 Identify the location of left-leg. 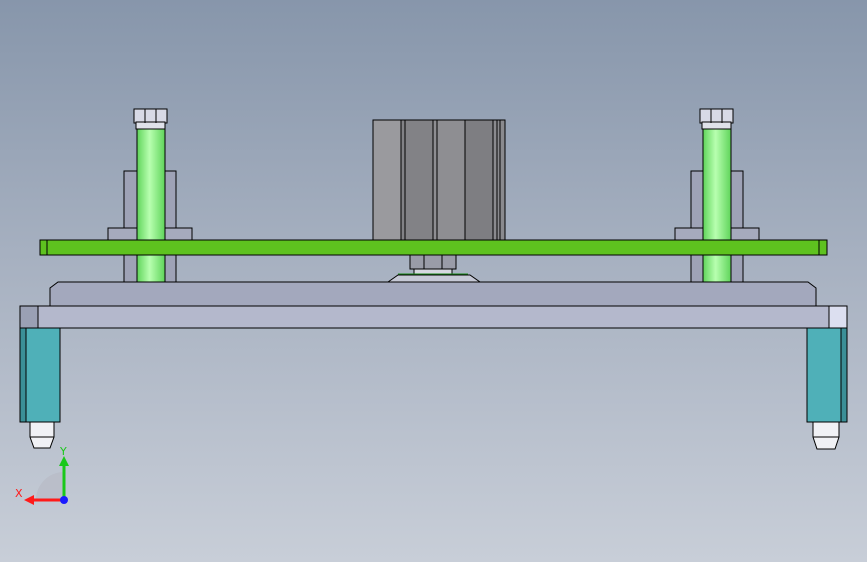
(40, 388).